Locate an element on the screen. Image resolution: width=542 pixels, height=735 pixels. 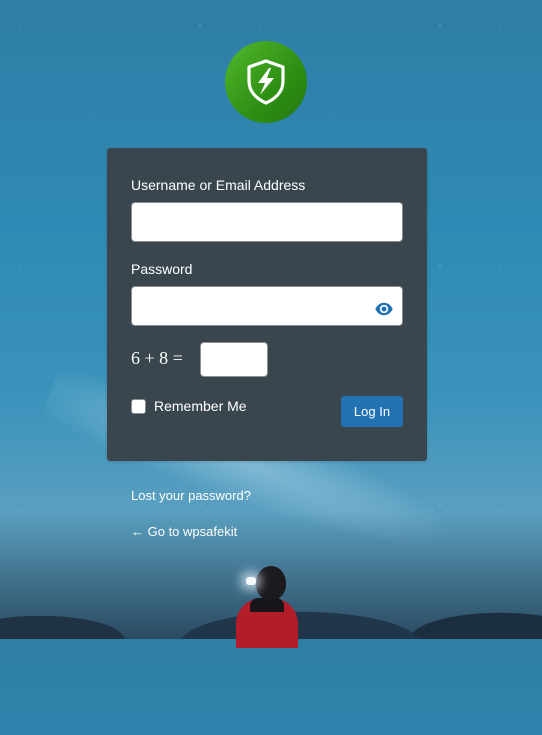
site-logo-link is located at coordinates (266, 82).